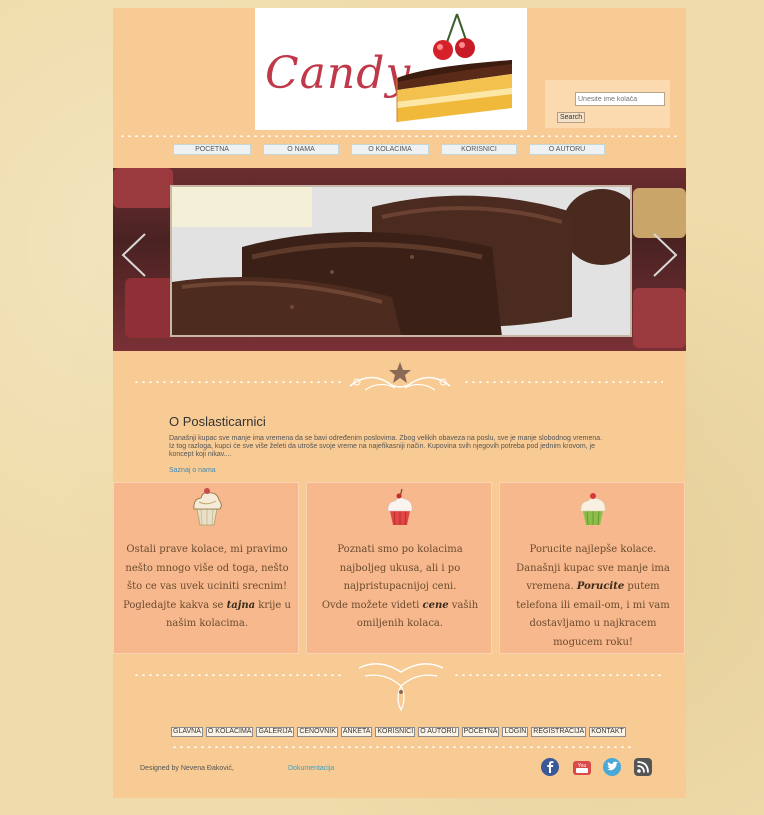 The image size is (764, 815). Describe the element at coordinates (643, 767) in the screenshot. I see `rss-icon` at that location.